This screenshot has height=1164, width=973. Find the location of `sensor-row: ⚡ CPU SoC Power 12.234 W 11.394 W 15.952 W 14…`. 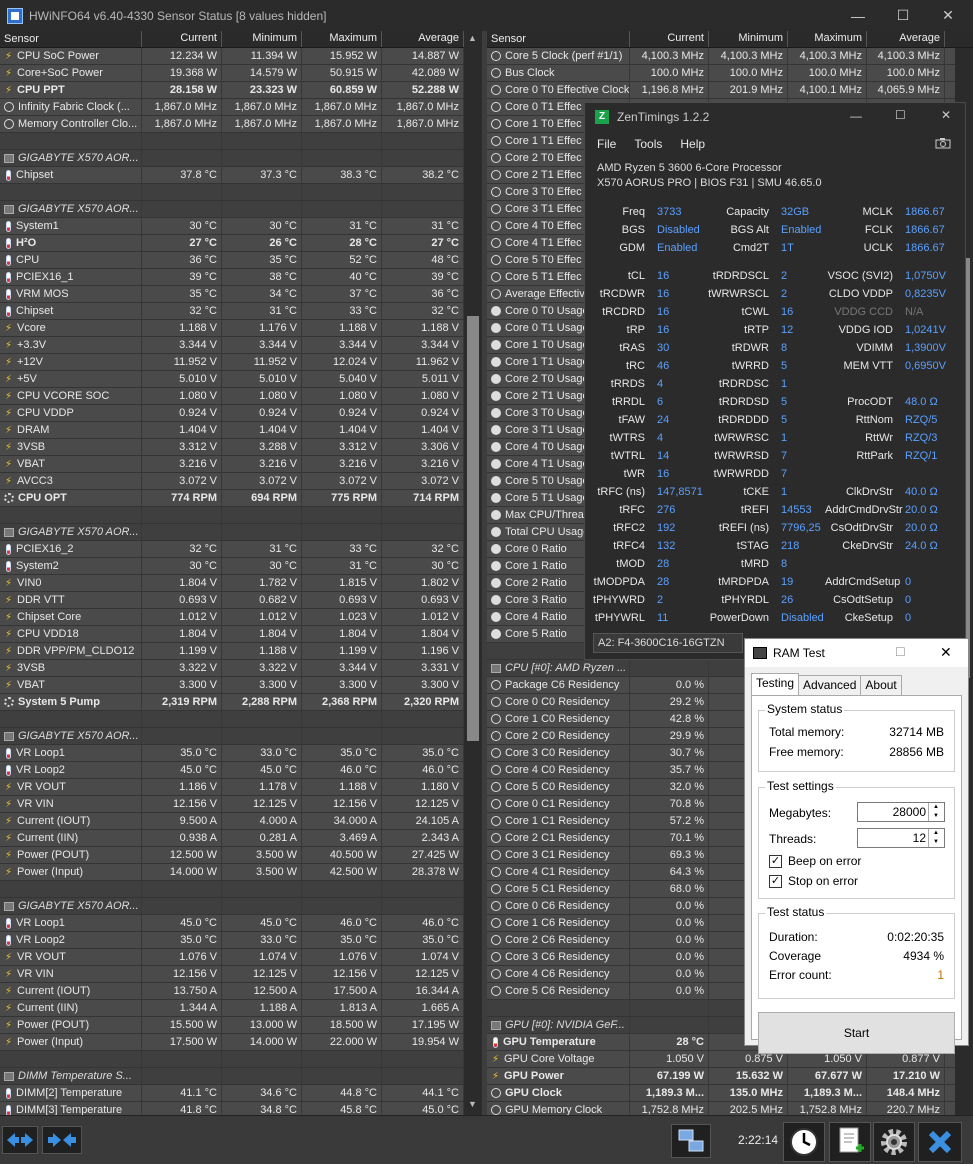

sensor-row: ⚡ CPU SoC Power 12.234 W 11.394 W 15.952 W 14… is located at coordinates (232, 56).